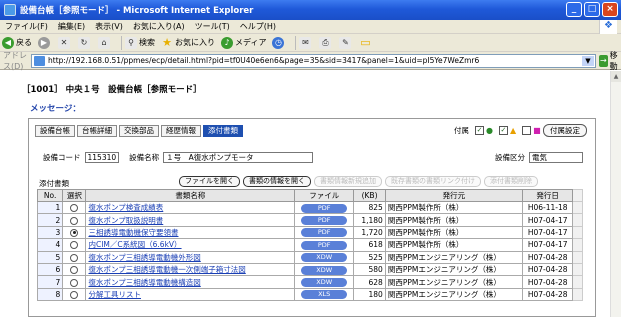  Describe the element at coordinates (159, 26) in the screenshot. I see `menu-favorites: お気に入り(A)` at that location.